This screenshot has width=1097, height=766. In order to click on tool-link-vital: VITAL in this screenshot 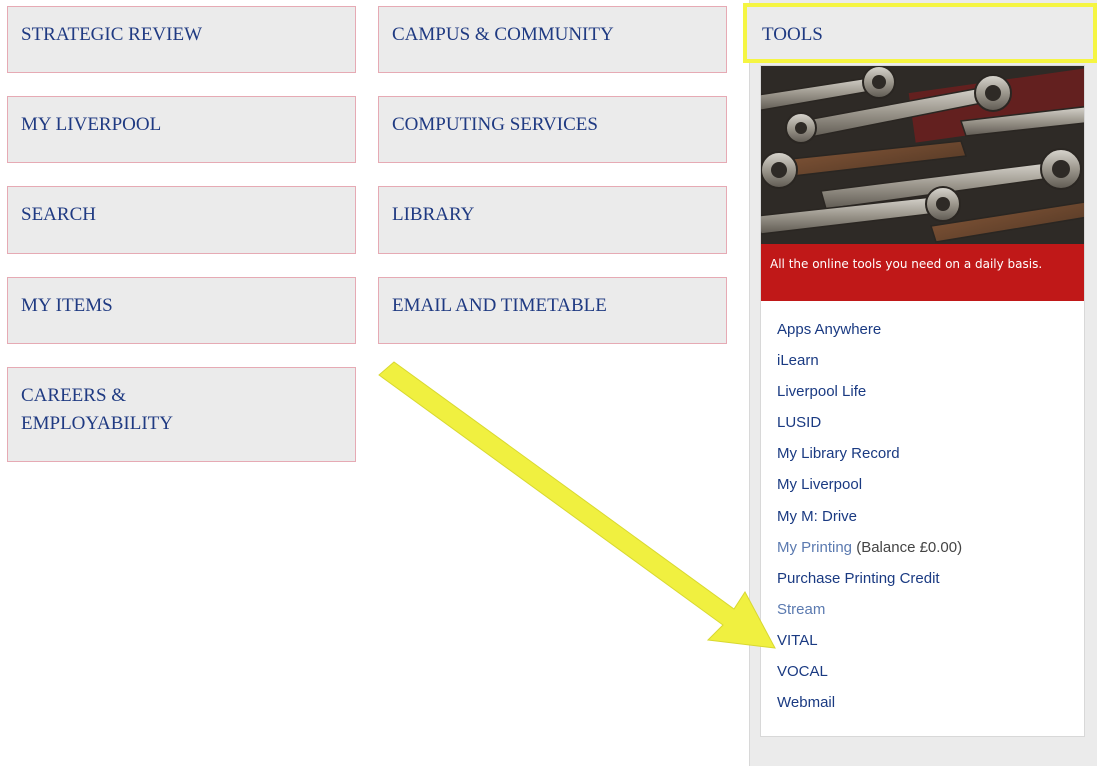, I will do `click(927, 646)`.